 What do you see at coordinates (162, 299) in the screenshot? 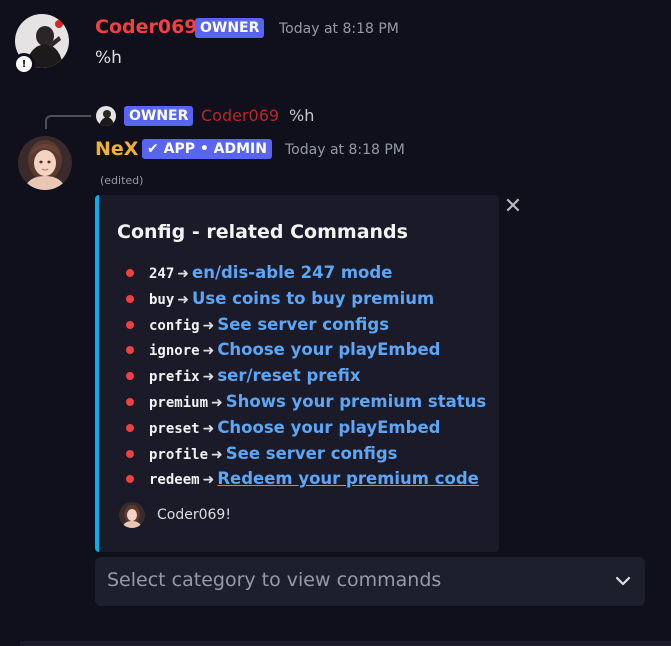
I see `command-name: buy` at bounding box center [162, 299].